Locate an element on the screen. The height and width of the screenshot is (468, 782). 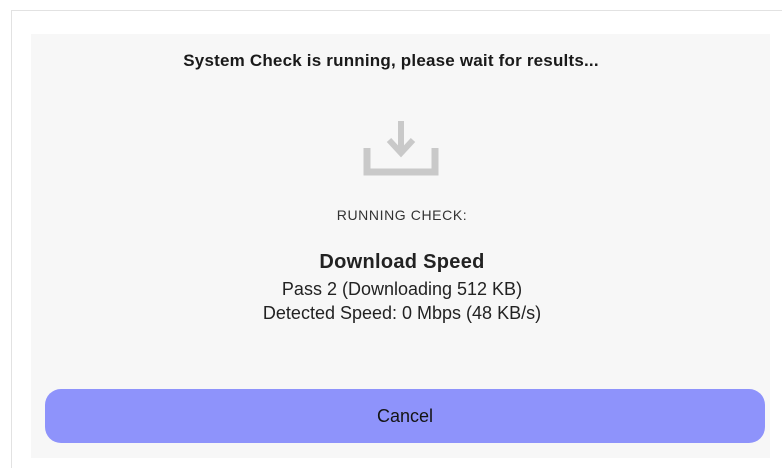
download-icon is located at coordinates (401, 148).